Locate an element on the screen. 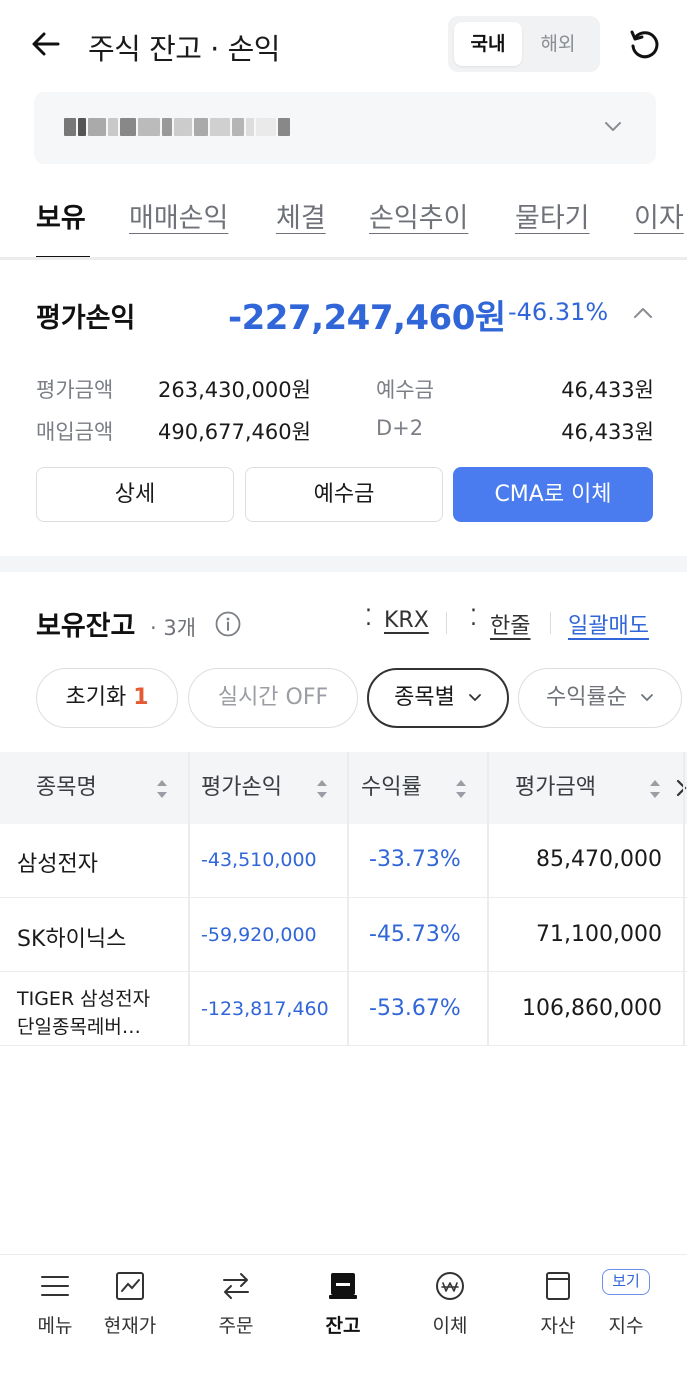 The height and width of the screenshot is (1398, 687). holdings-count: · 3개 is located at coordinates (173, 628).